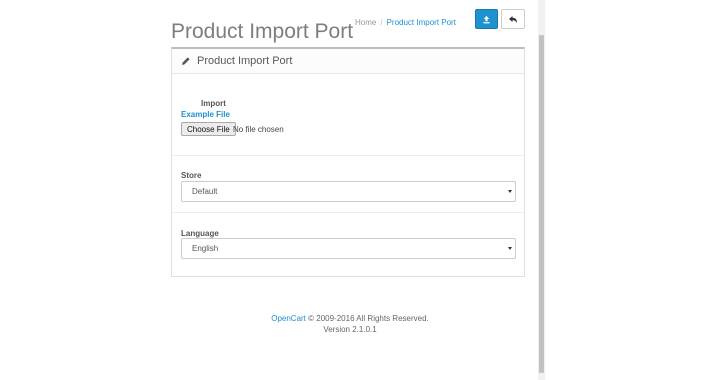 Image resolution: width=710 pixels, height=380 pixels. I want to click on choose-file-button: Choose File, so click(208, 129).